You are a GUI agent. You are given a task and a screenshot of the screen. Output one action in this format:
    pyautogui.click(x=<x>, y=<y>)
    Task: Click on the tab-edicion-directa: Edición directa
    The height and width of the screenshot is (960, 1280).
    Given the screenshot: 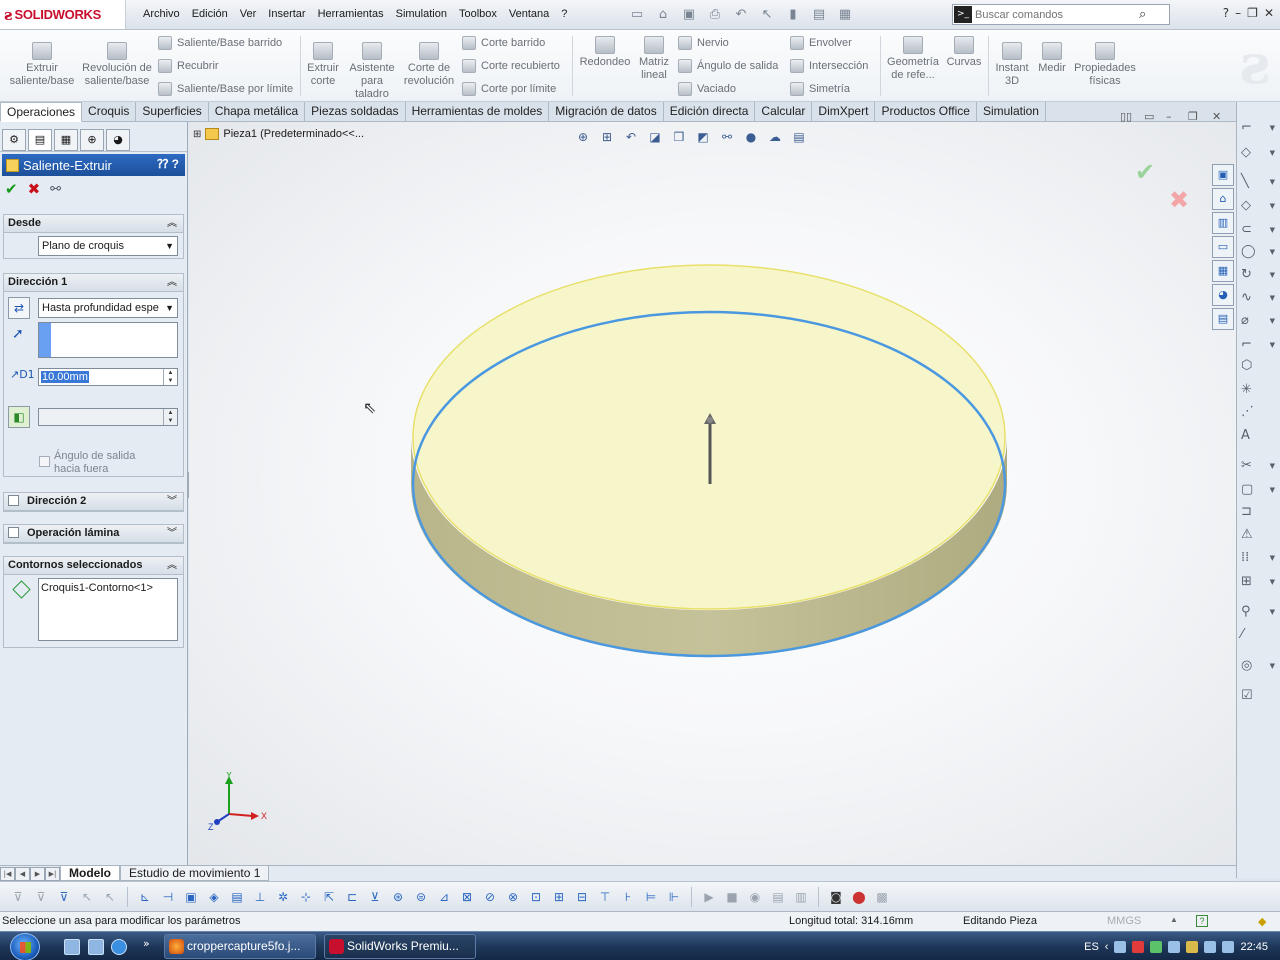 What is the action you would take?
    pyautogui.click(x=710, y=112)
    